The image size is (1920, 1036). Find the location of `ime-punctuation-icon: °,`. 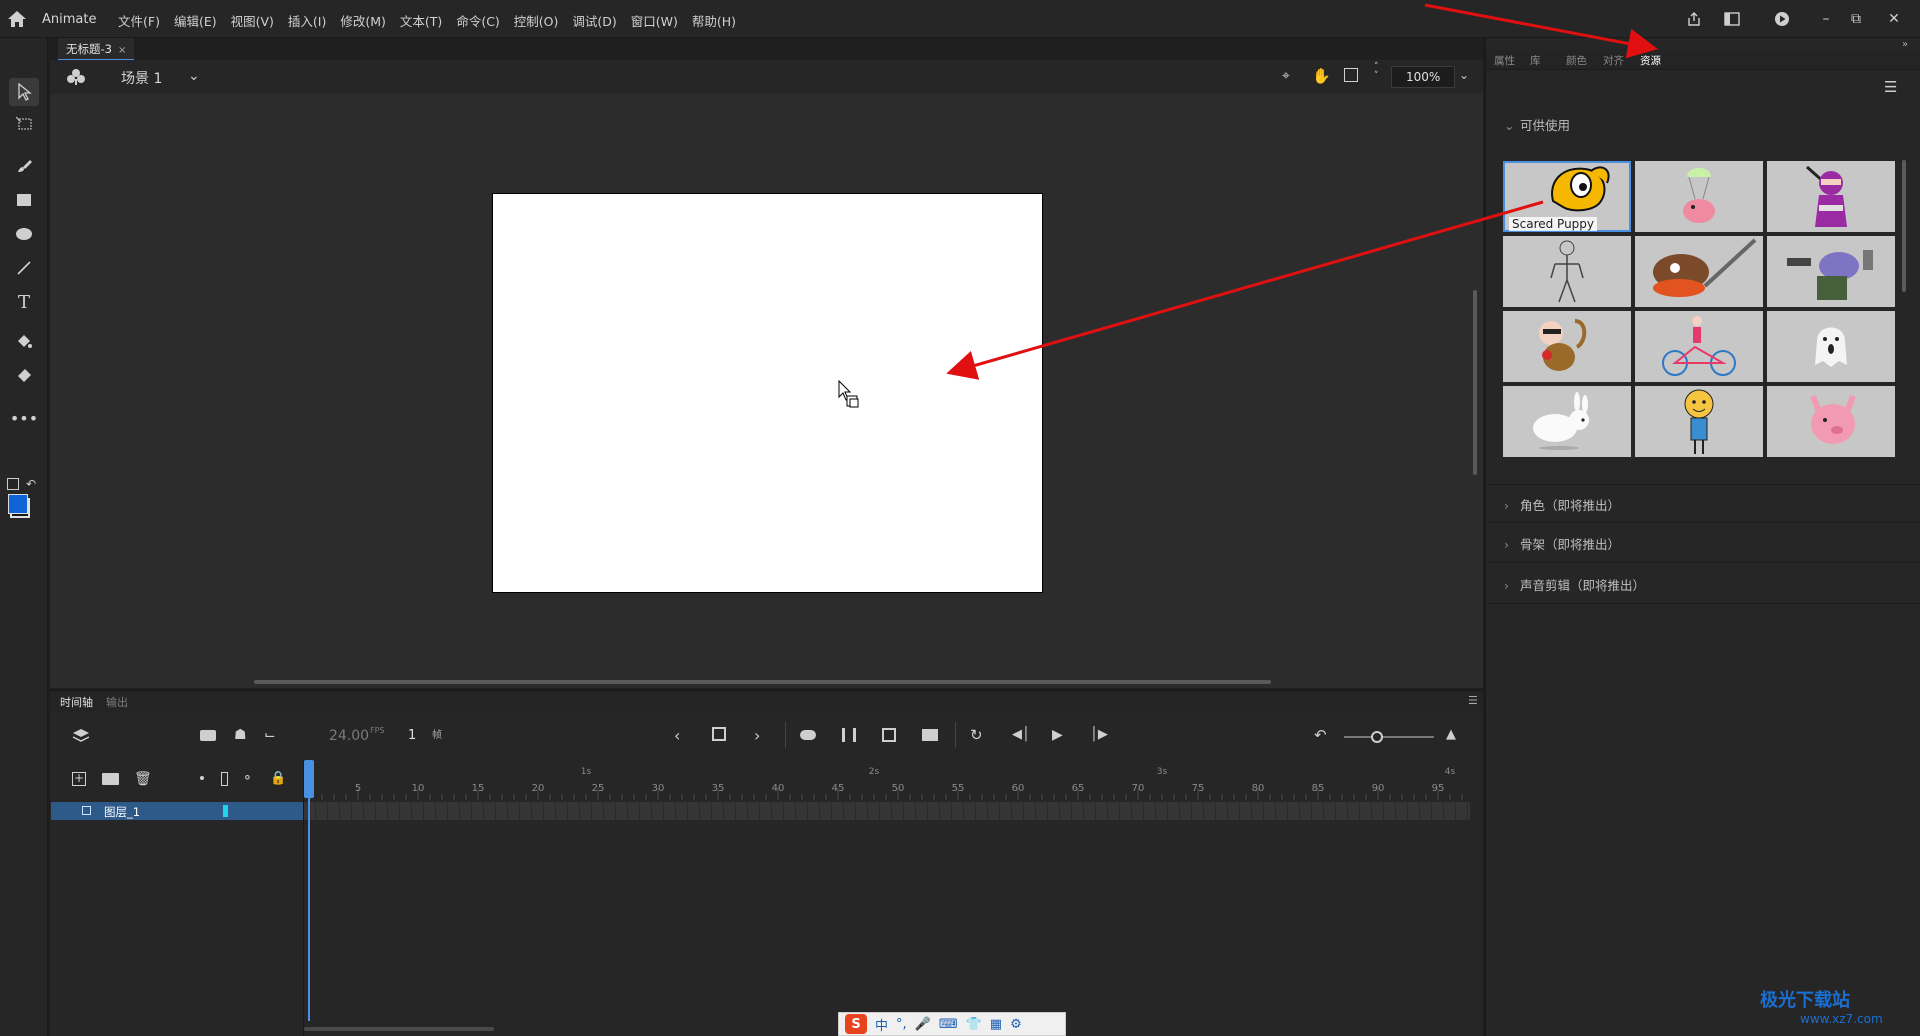

ime-punctuation-icon: °, is located at coordinates (901, 1024).